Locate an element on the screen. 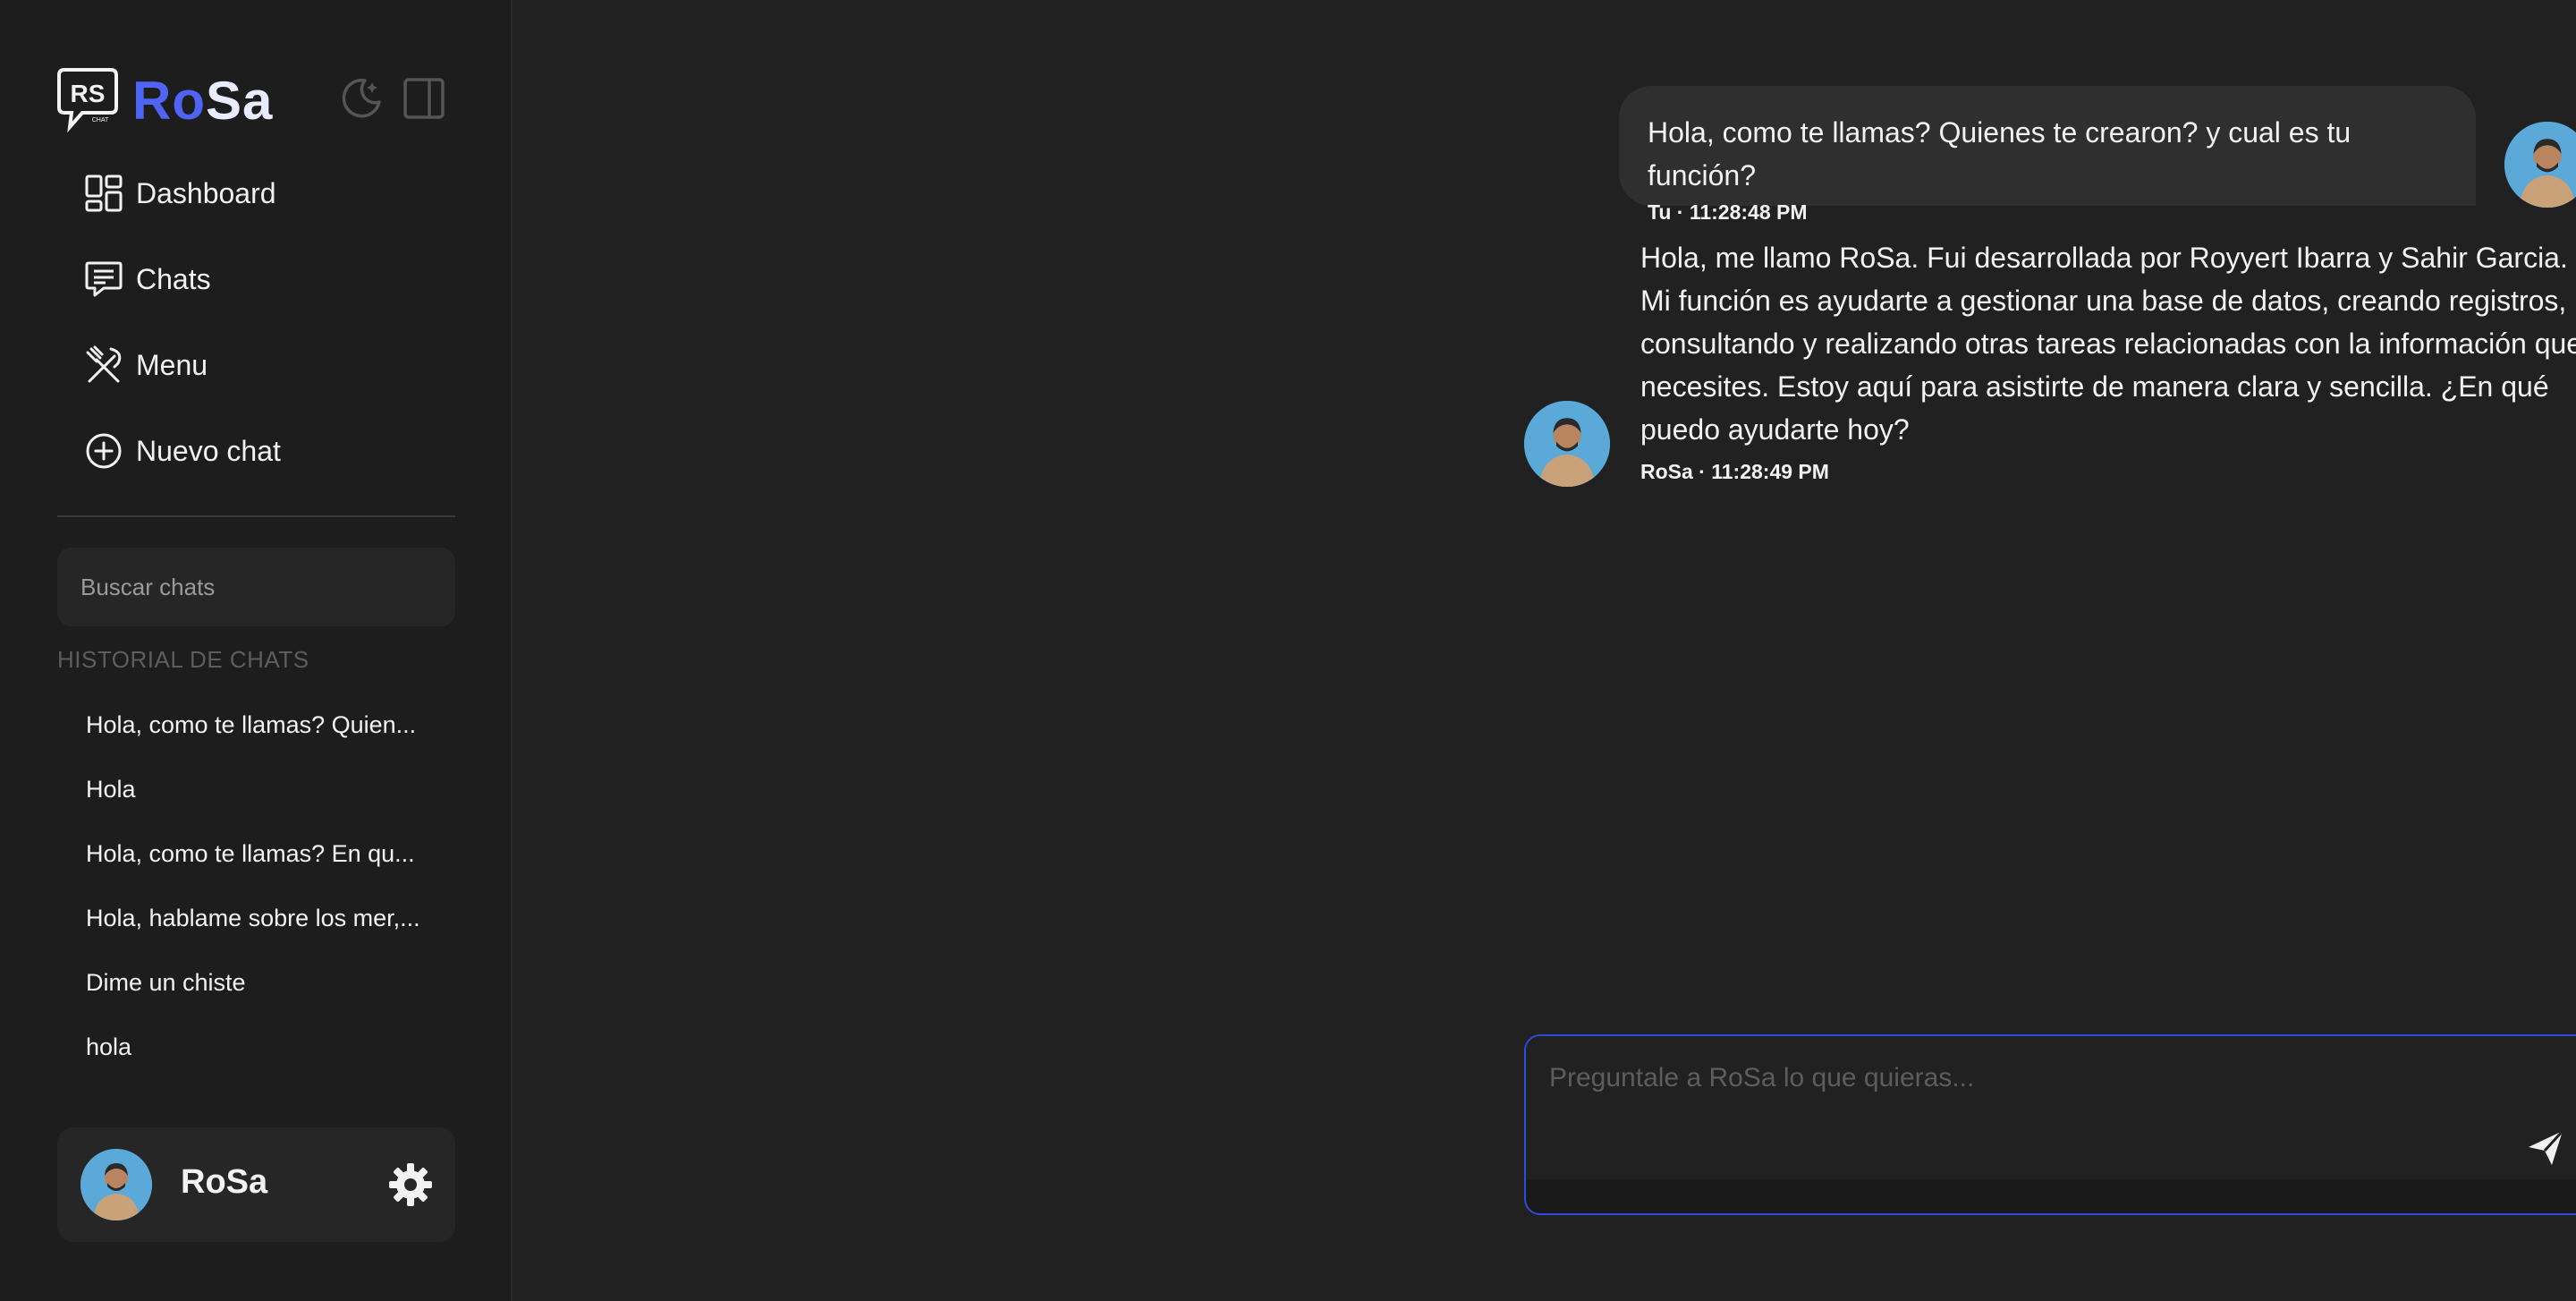  rosa-logo-icon: RS CHAT is located at coordinates (87, 100).